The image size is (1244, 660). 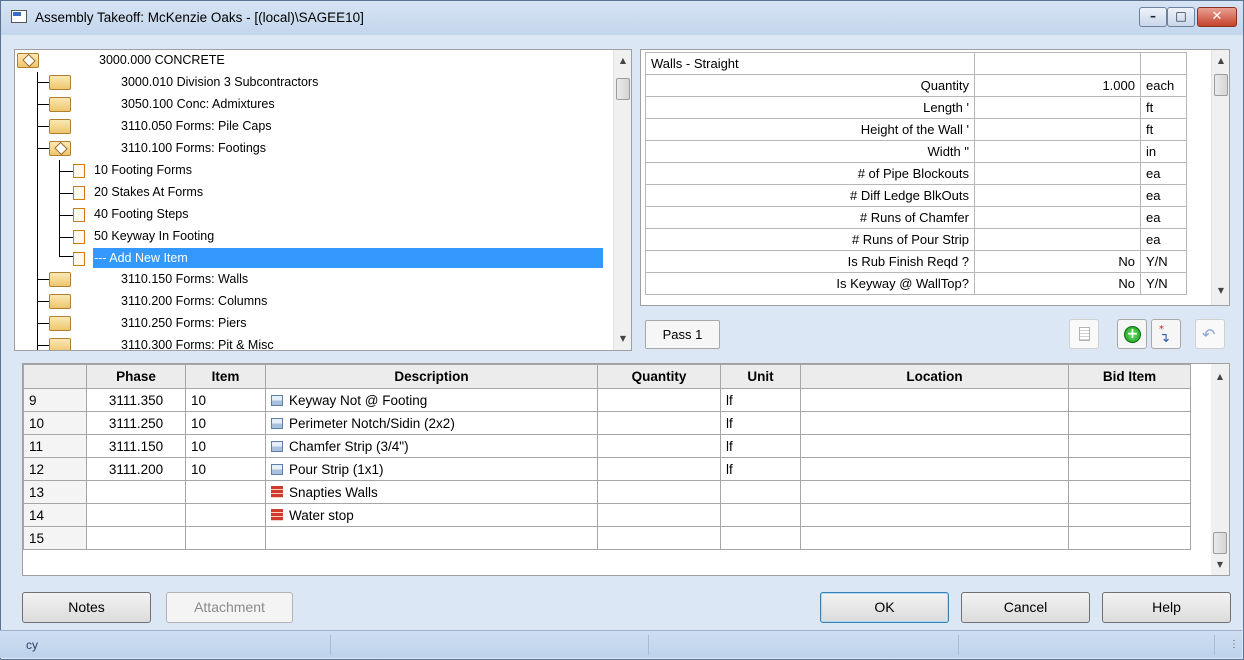 What do you see at coordinates (1132, 334) in the screenshot?
I see `add-button: +` at bounding box center [1132, 334].